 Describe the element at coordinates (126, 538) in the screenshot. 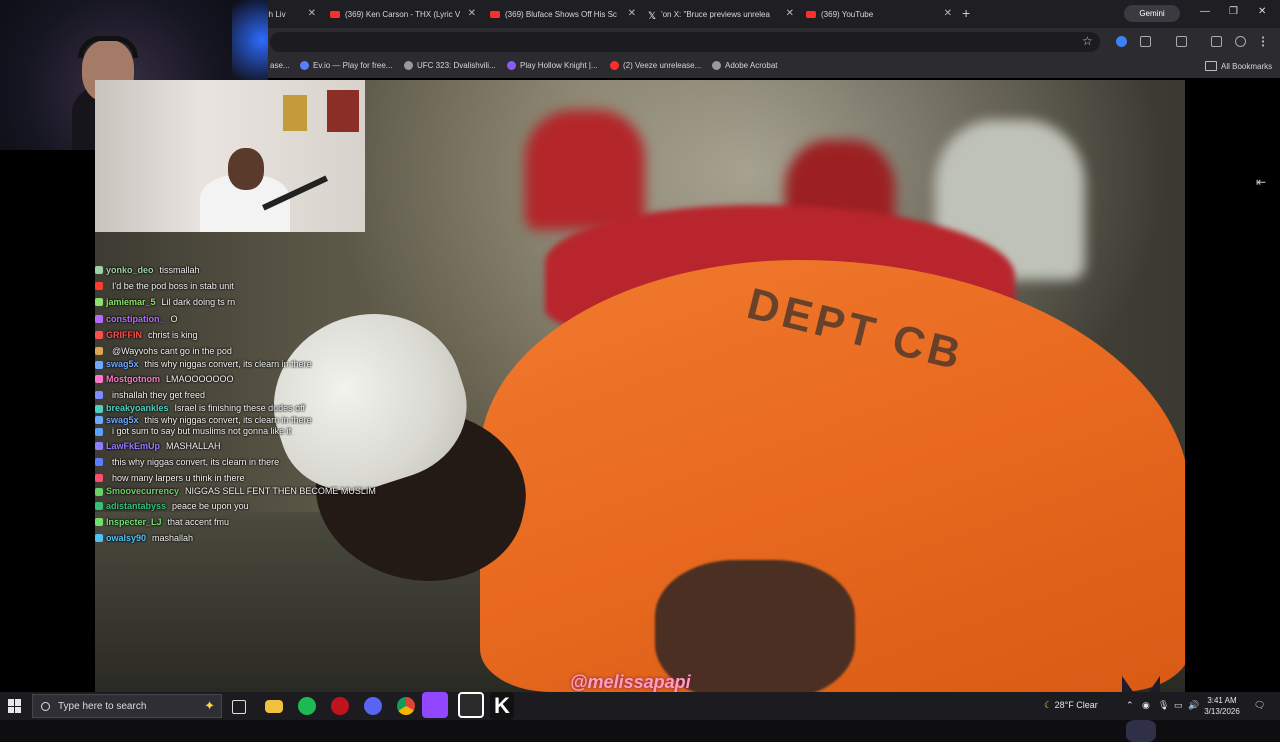

I see `chat-username: owalsy90` at that location.